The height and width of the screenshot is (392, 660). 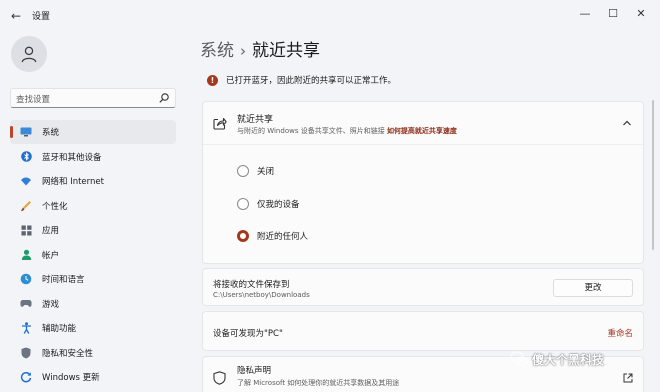 I want to click on title-bar: ← 设置 — ☐ ✕, so click(x=330, y=16).